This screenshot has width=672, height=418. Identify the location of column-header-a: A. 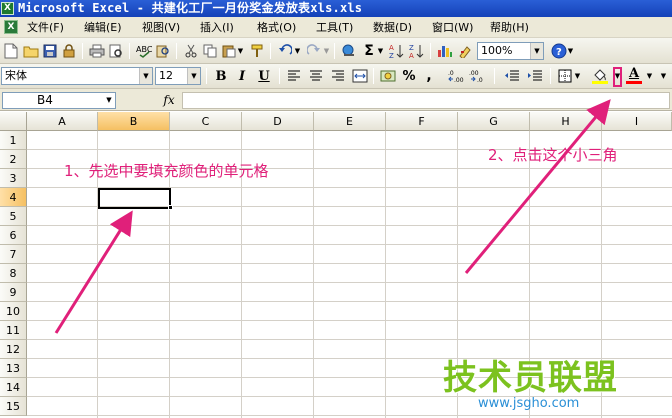
(62, 121).